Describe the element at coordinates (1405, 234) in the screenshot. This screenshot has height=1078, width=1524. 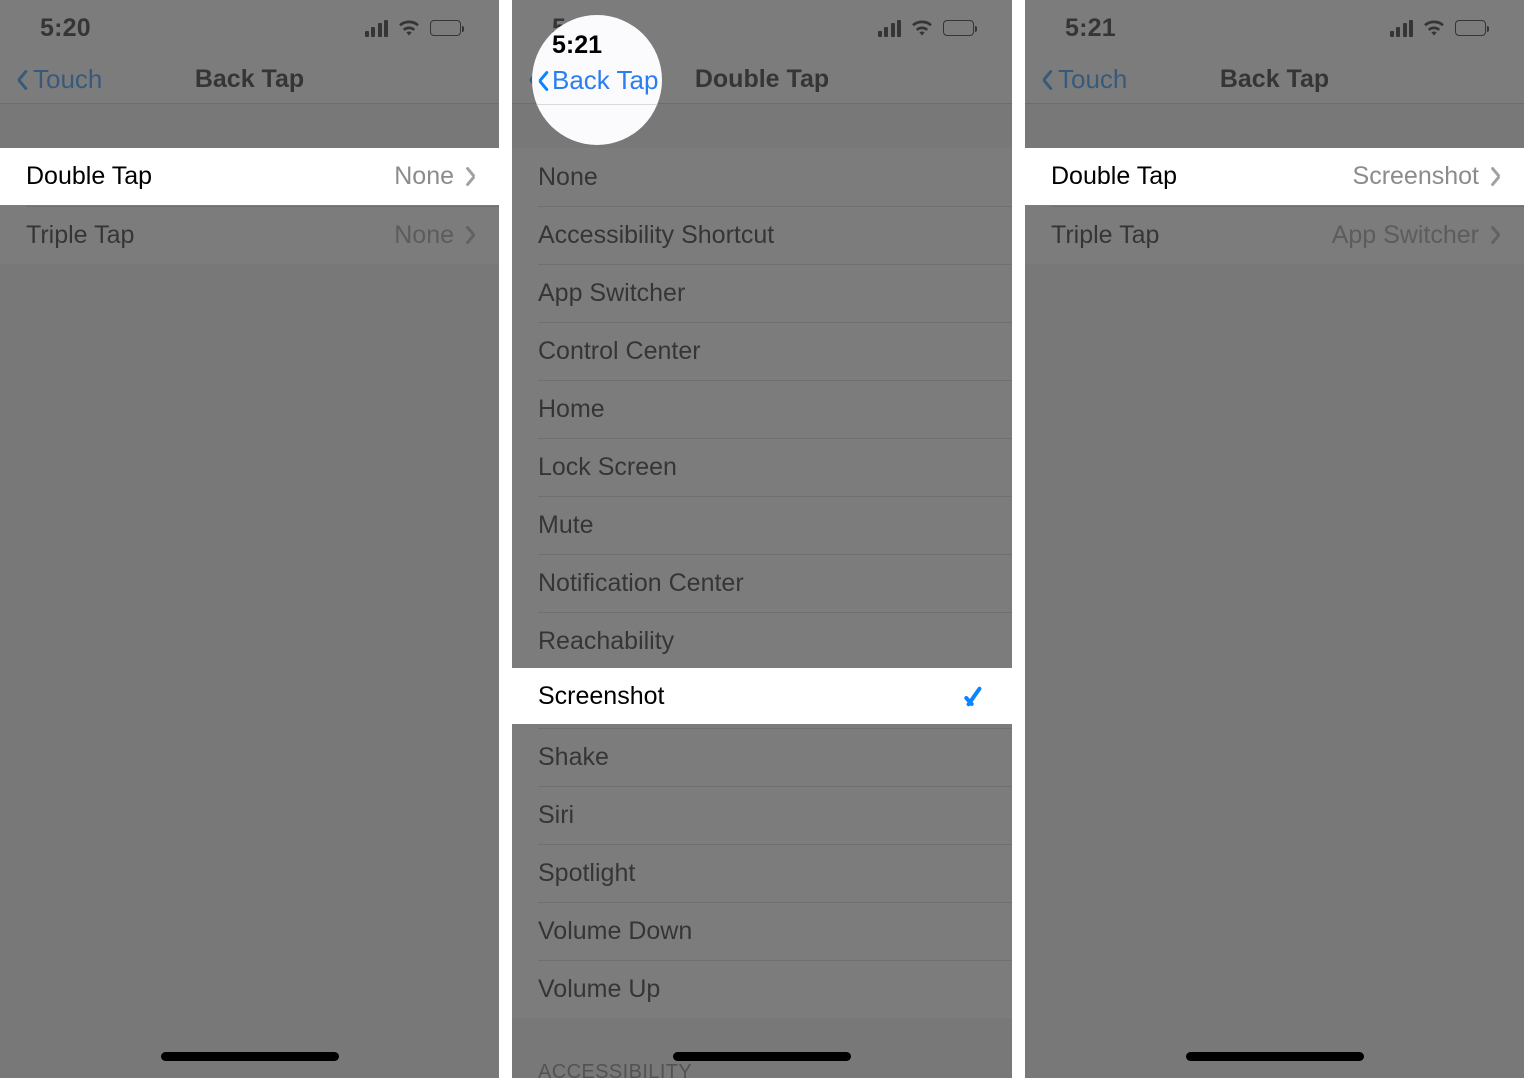
I see `row-value: App Switcher` at that location.